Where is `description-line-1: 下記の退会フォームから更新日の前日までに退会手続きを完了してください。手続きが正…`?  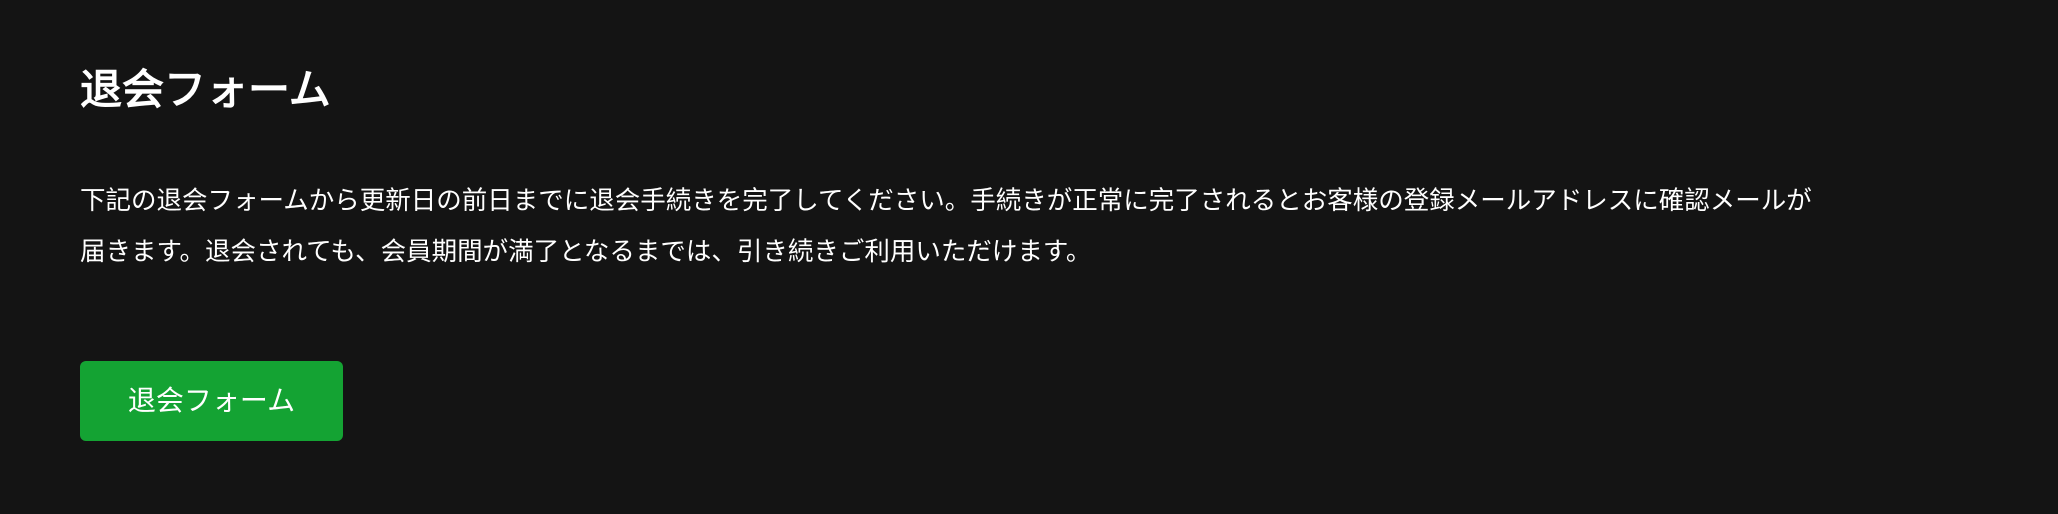
description-line-1: 下記の退会フォームから更新日の前日までに退会手続きを完了してください。手続きが正… is located at coordinates (946, 201).